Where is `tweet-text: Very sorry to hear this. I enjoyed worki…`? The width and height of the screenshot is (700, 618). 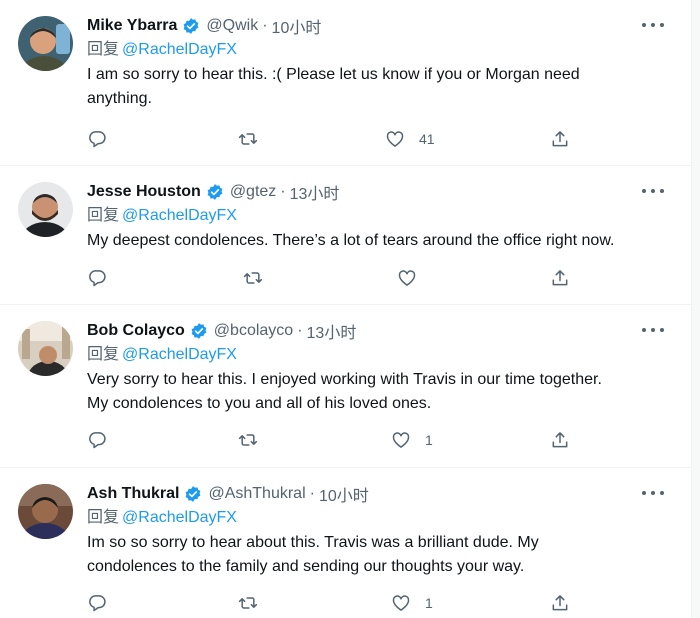
tweet-text: Very sorry to hear this. I enjoyed worki… is located at coordinates (369, 392).